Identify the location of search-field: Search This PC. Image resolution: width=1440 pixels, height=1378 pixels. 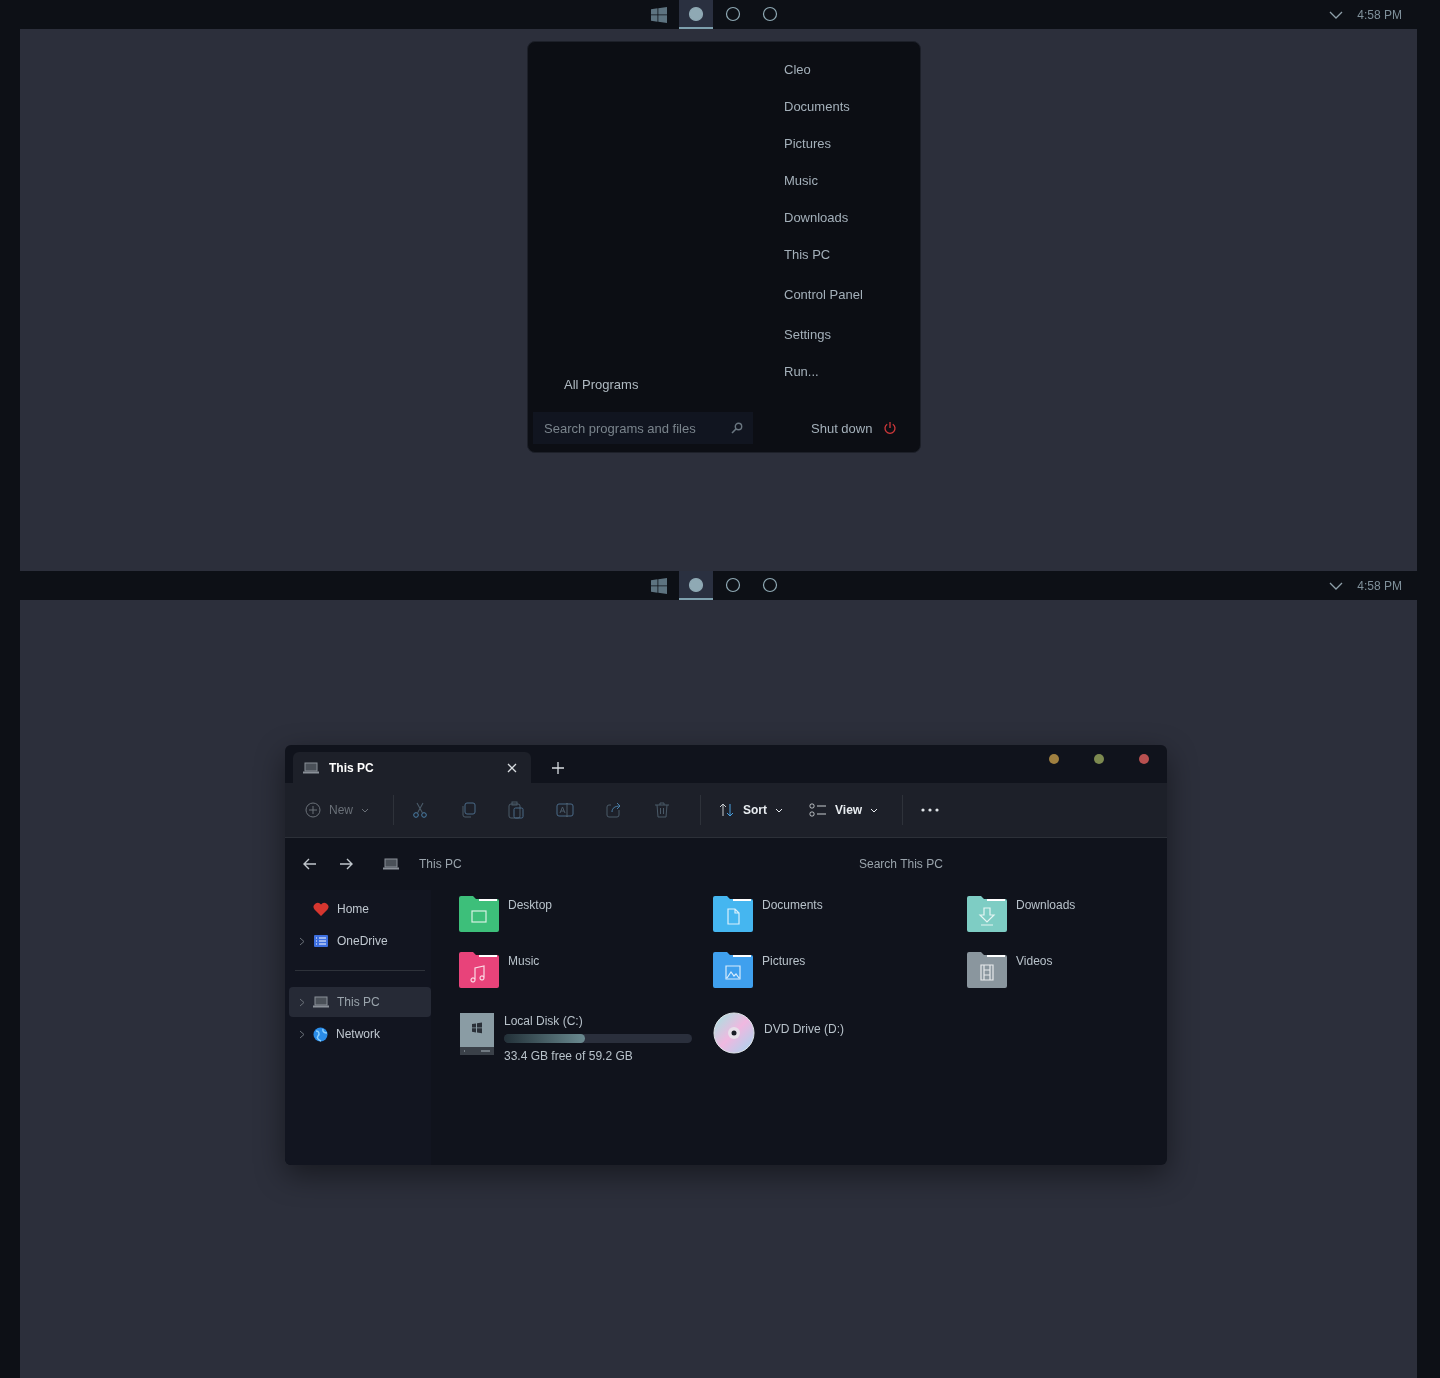
(959, 864).